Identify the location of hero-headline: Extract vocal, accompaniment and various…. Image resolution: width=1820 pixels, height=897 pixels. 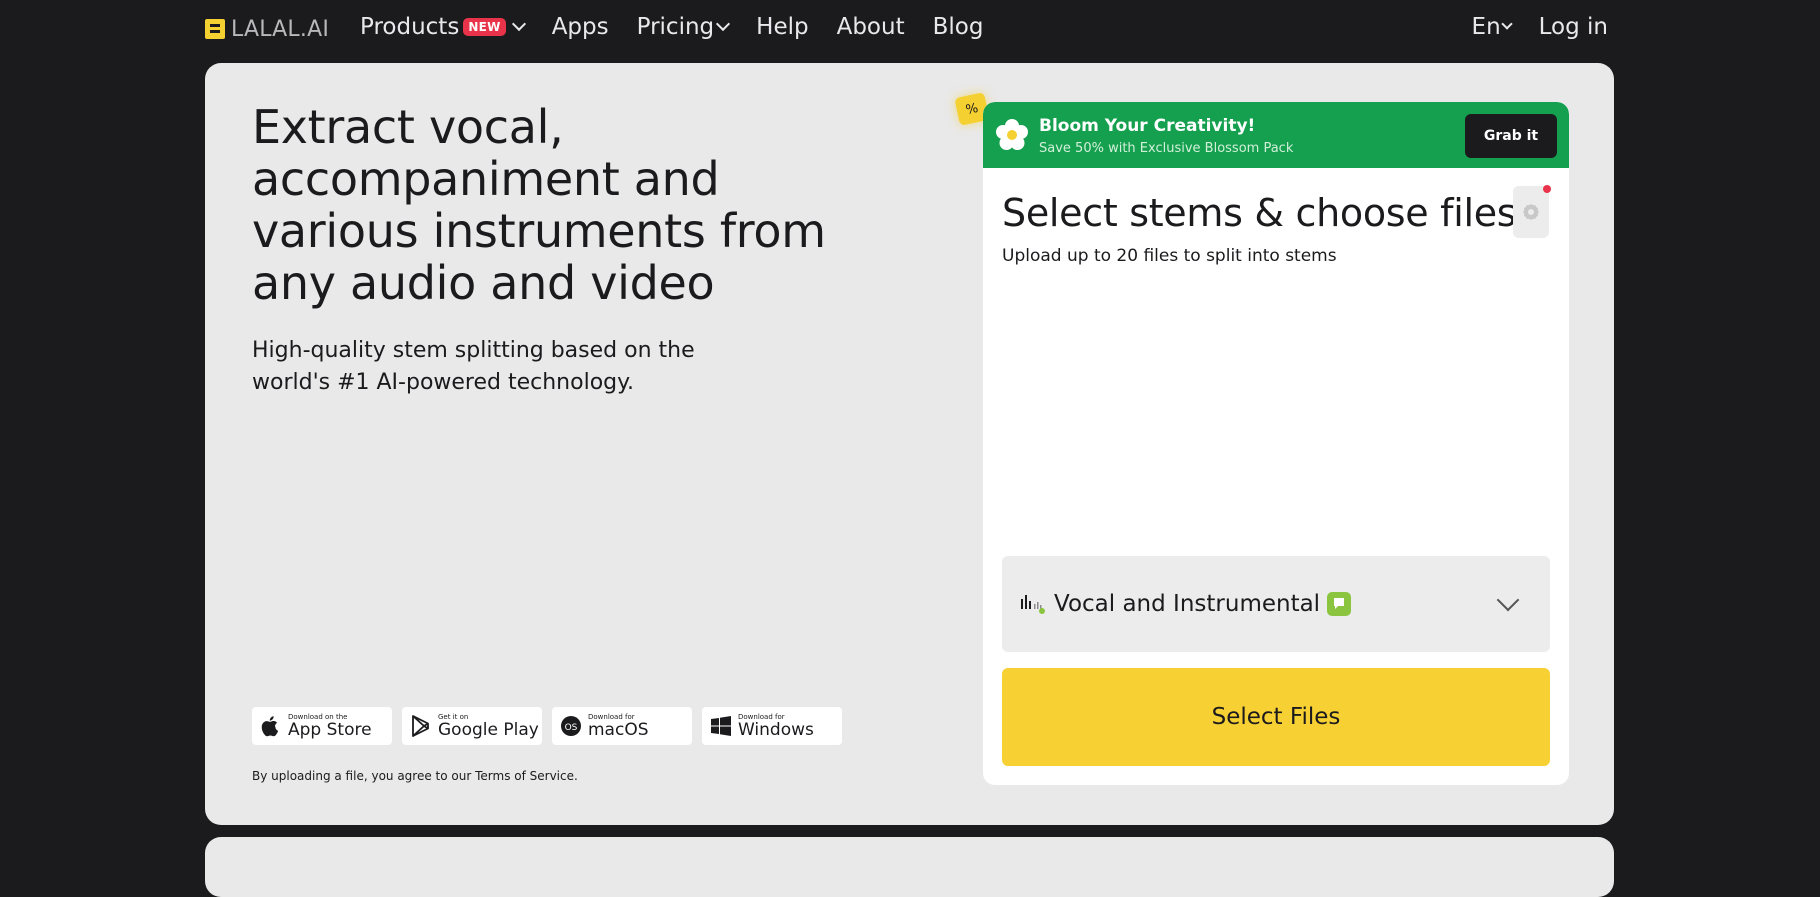
(539, 205).